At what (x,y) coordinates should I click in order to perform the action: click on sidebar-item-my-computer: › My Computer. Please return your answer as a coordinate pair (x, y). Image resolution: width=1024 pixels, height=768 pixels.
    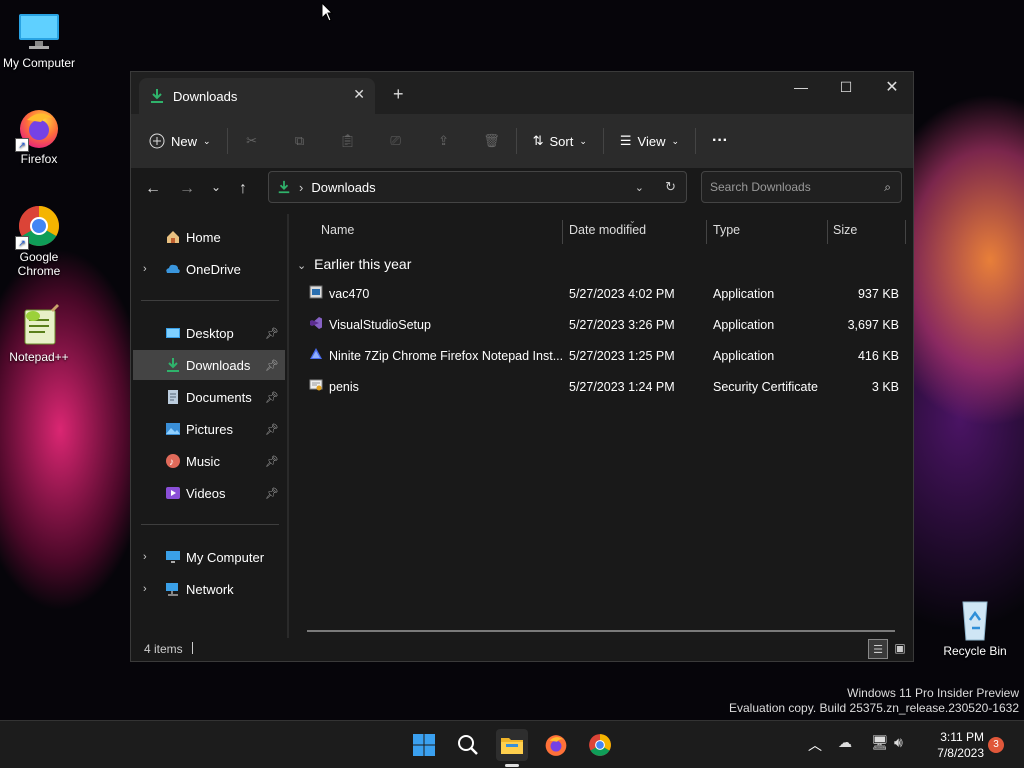
    Looking at the image, I should click on (209, 557).